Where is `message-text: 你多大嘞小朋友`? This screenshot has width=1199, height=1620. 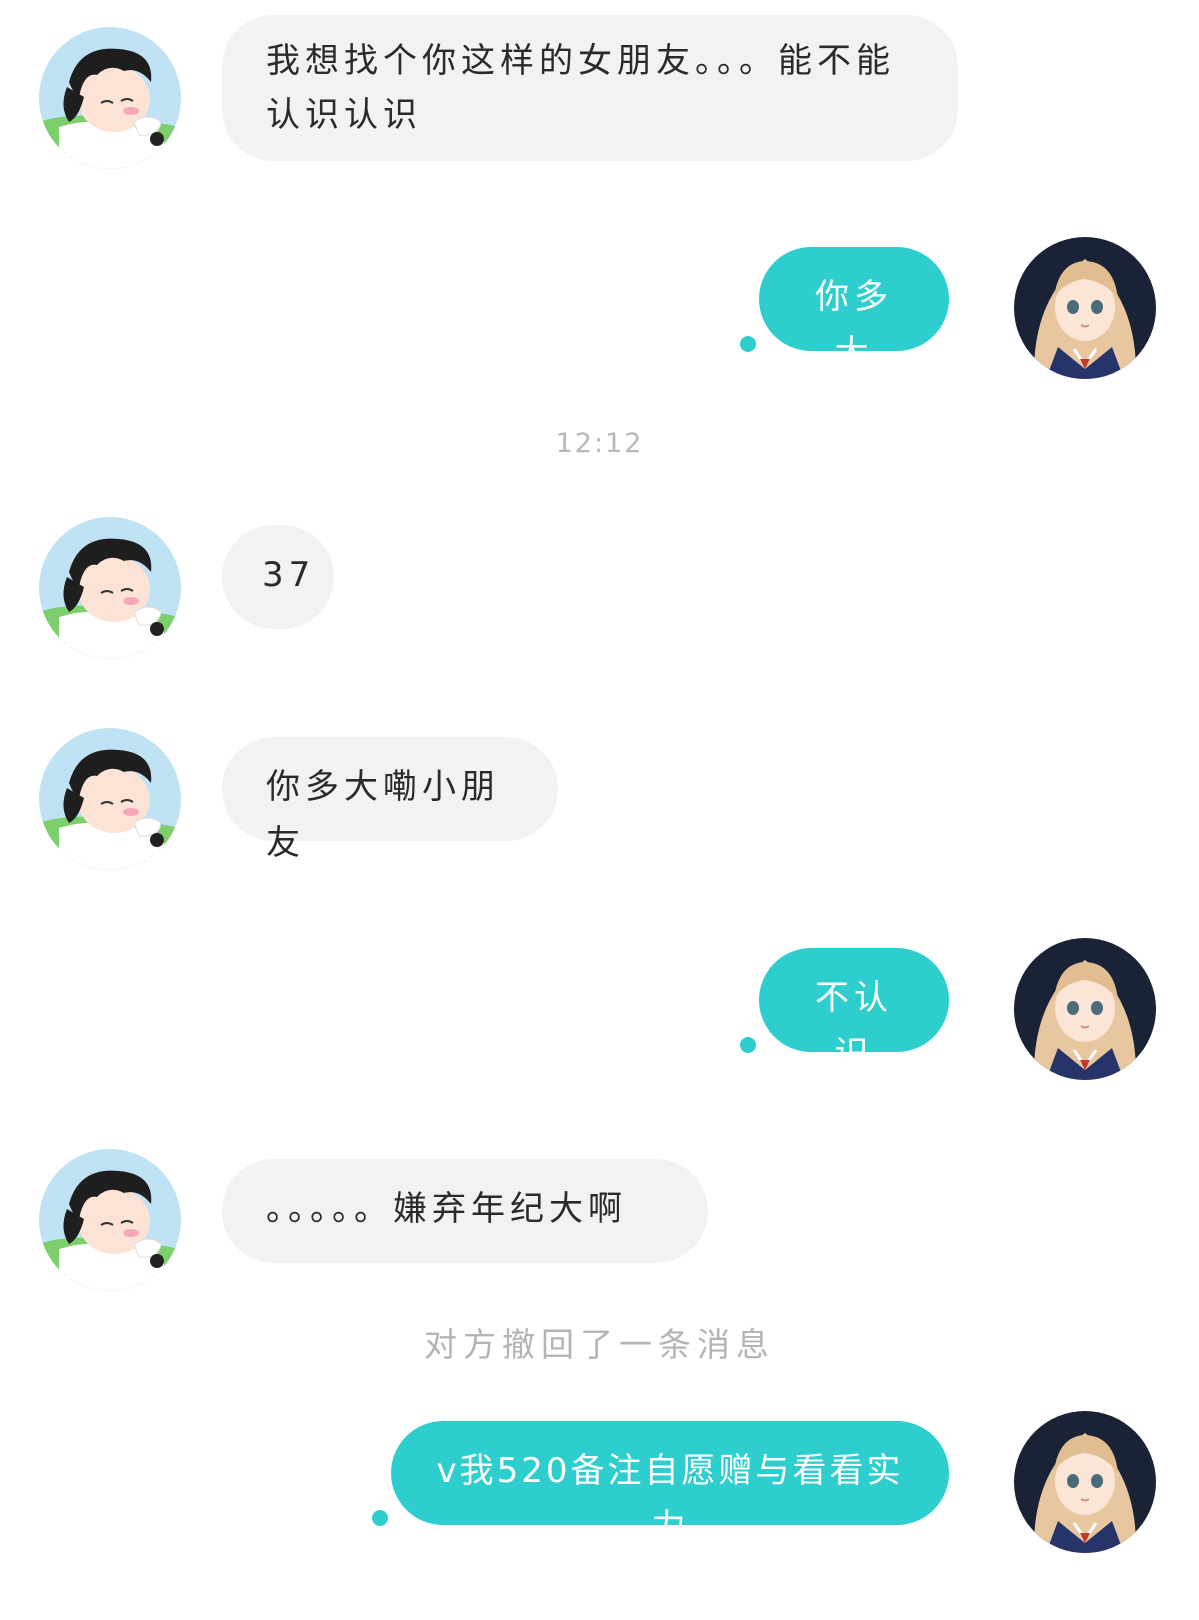
message-text: 你多大嘞小朋友 is located at coordinates (383, 815).